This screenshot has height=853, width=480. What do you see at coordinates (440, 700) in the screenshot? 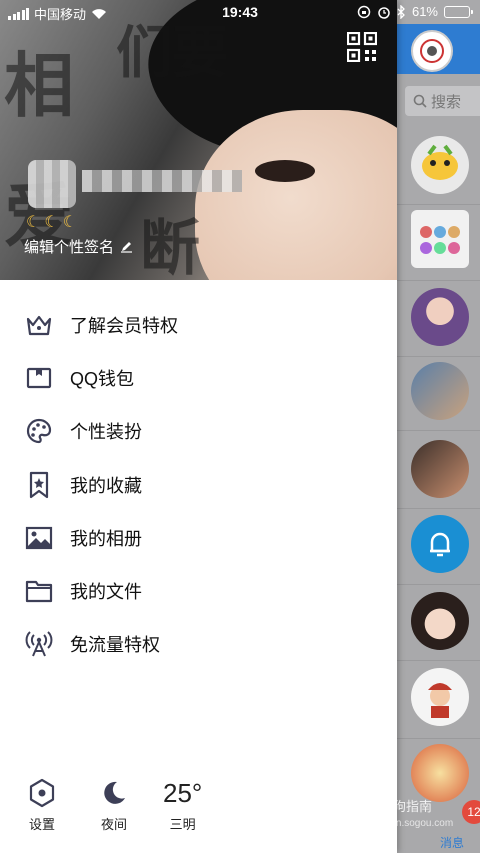
I see `cartoon-avatar-icon` at bounding box center [440, 700].